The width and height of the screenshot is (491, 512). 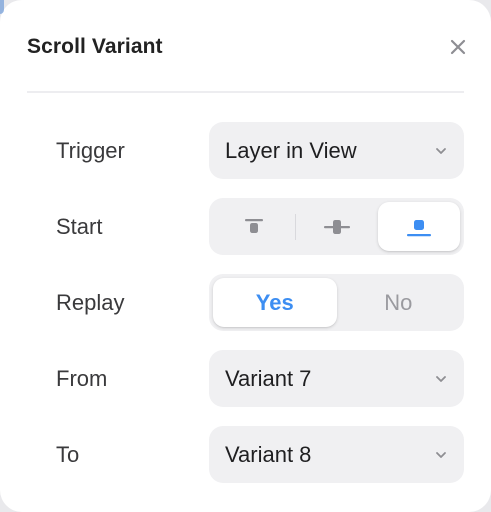 I want to click on to-label: To, so click(x=68, y=454).